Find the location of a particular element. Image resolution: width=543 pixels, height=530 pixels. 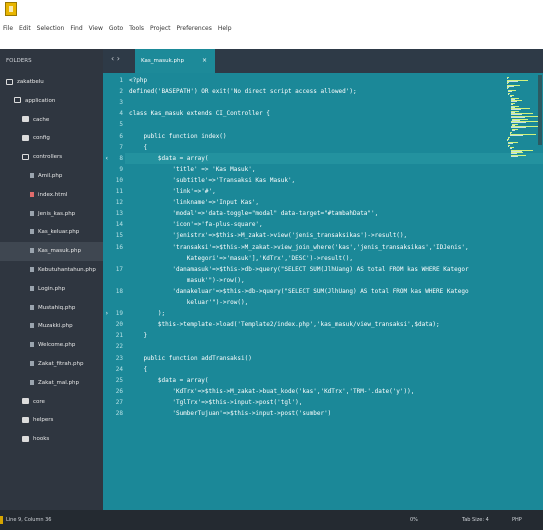

code-line: 'icon'=>'fa-plus-square', is located at coordinates (195, 224).